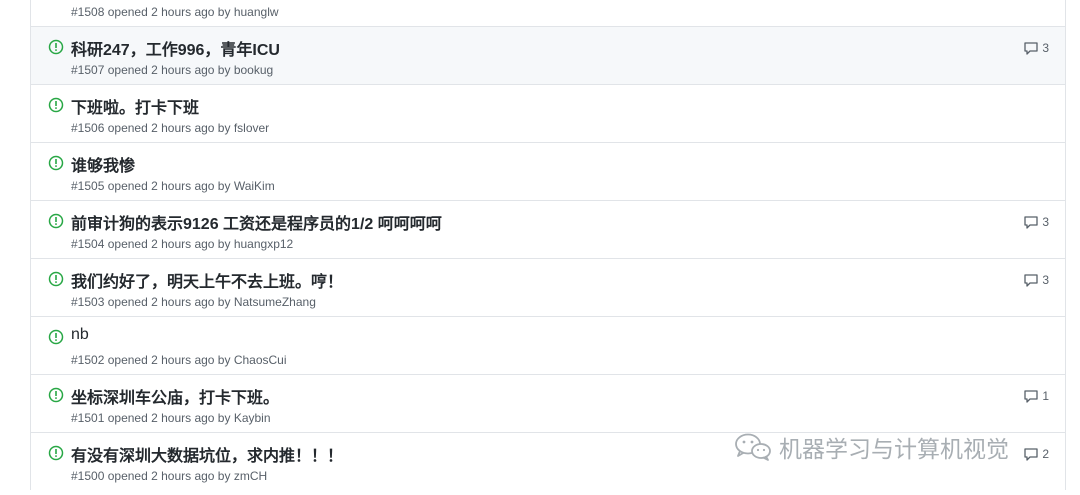 Image resolution: width=1080 pixels, height=495 pixels. I want to click on comment-count-link: 1, so click(1036, 396).